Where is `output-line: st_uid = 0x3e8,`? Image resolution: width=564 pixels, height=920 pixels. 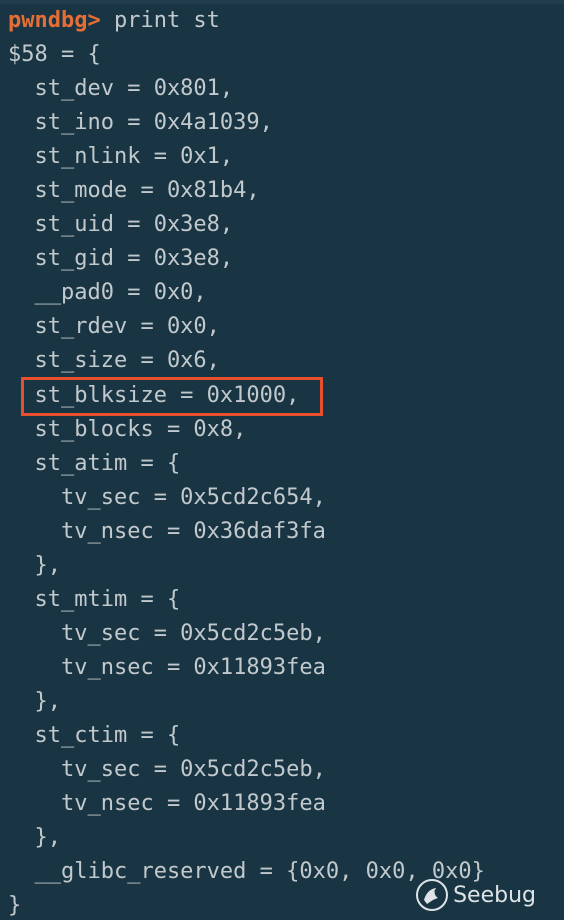
output-line: st_uid = 0x3e8, is located at coordinates (121, 224).